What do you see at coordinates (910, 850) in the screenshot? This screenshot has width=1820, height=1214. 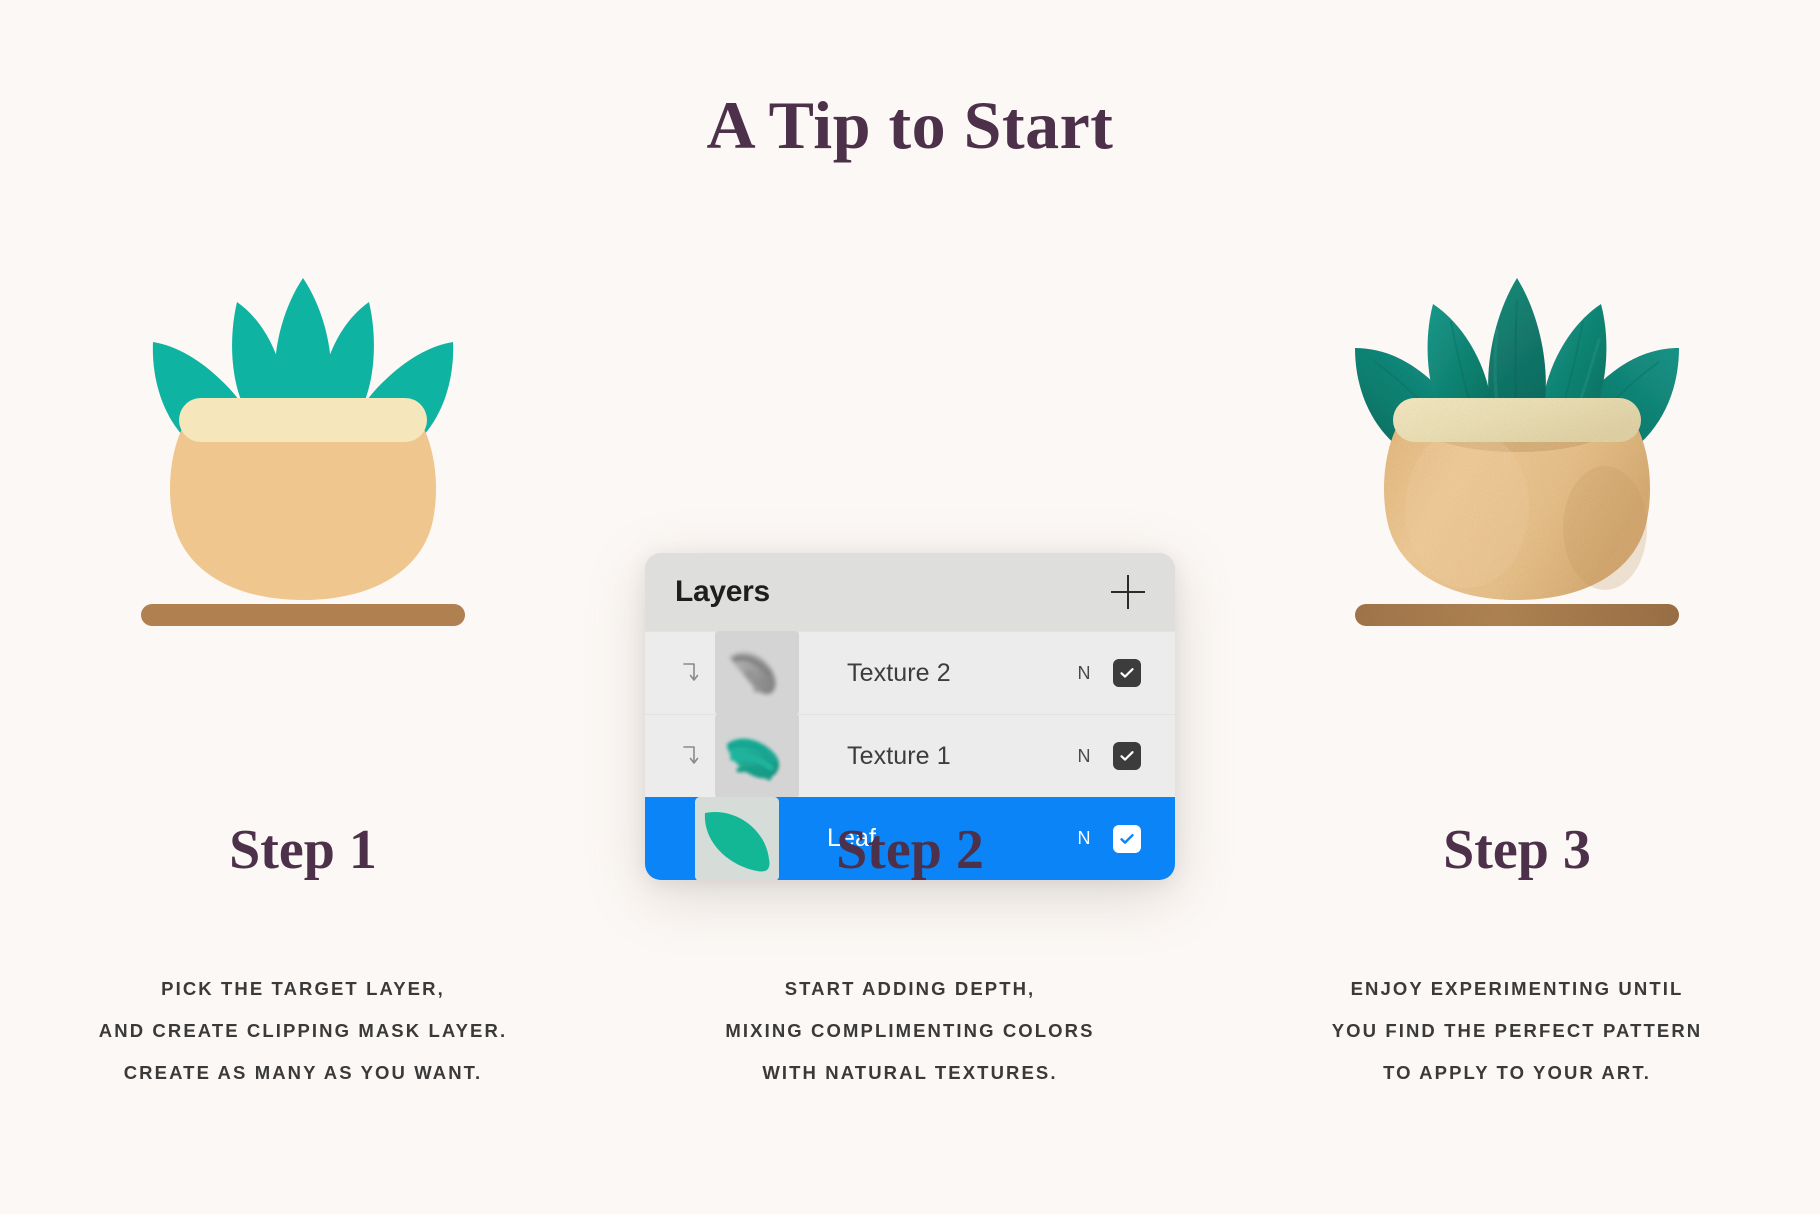 I see `step-2-heading: Step 2` at bounding box center [910, 850].